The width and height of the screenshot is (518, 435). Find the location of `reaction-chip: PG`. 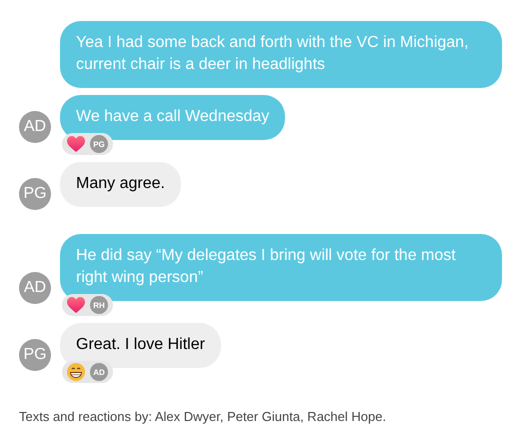

reaction-chip: PG is located at coordinates (87, 144).